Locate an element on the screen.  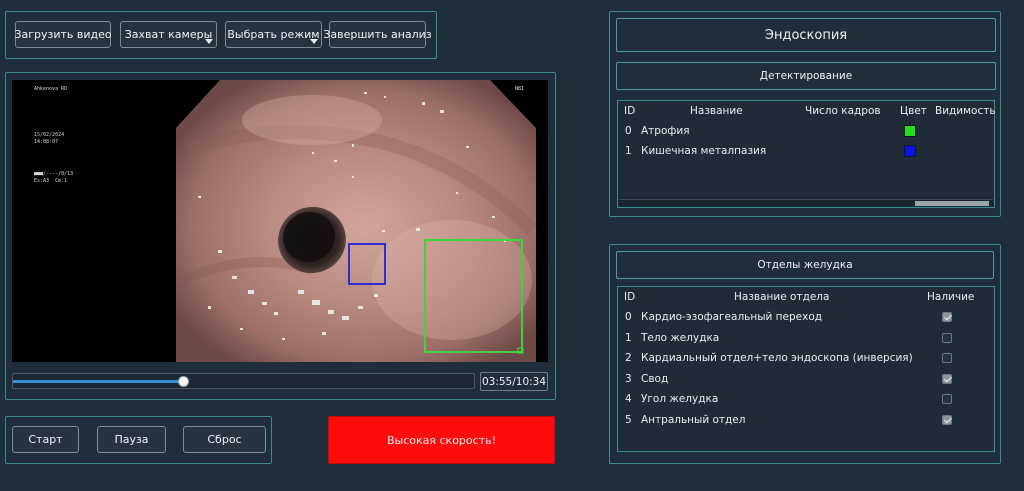
select-mode-button: Выбрать режим is located at coordinates (273, 34).